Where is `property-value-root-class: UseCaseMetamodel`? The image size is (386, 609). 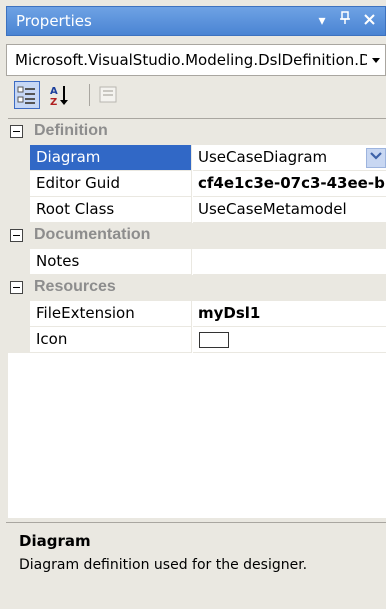
property-value-root-class: UseCaseMetamodel is located at coordinates (289, 210).